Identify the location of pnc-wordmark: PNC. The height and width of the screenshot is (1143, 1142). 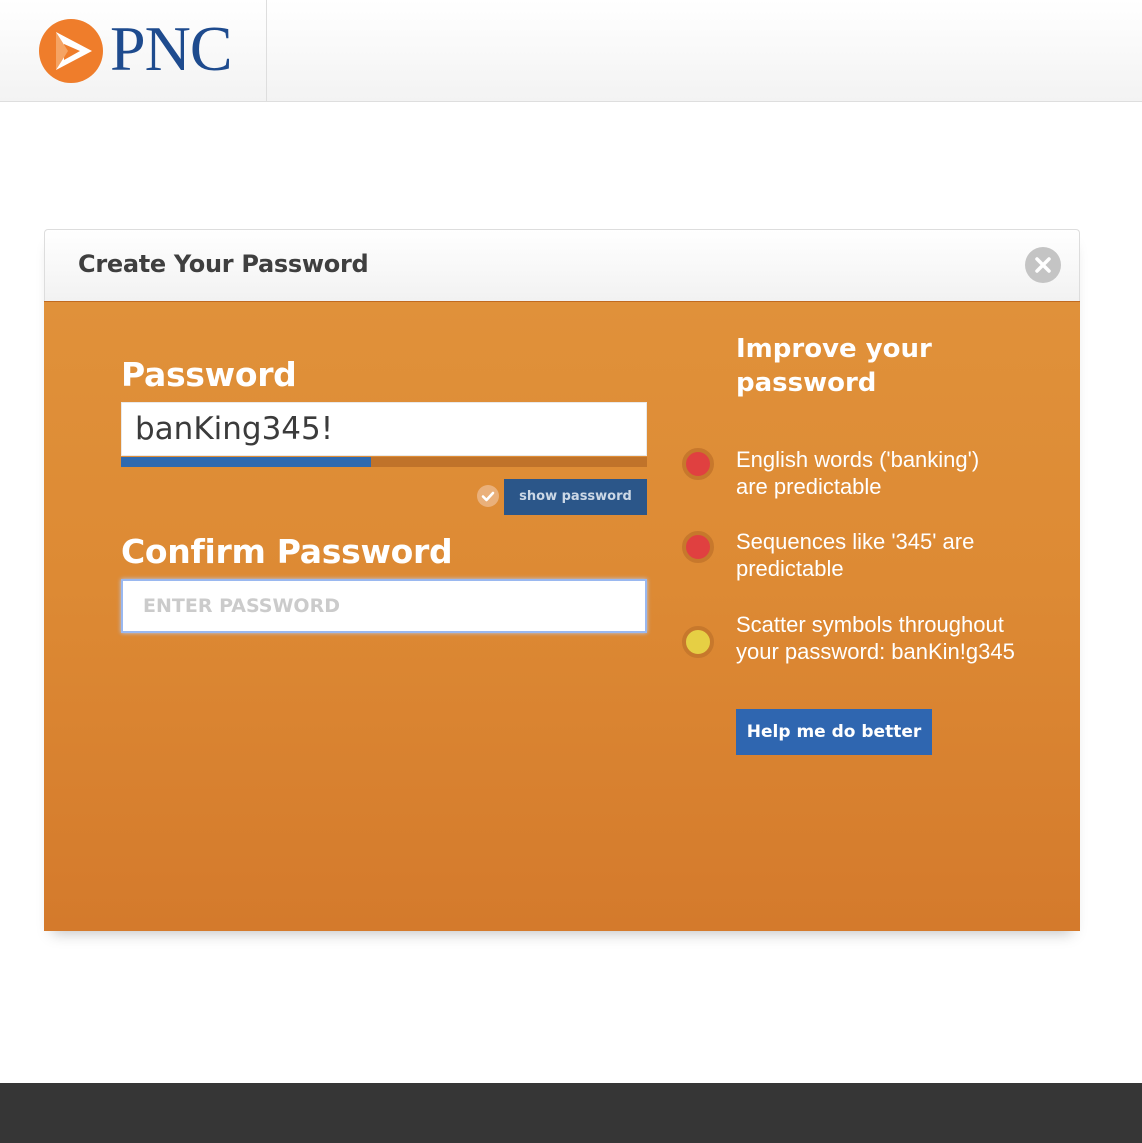
(171, 48).